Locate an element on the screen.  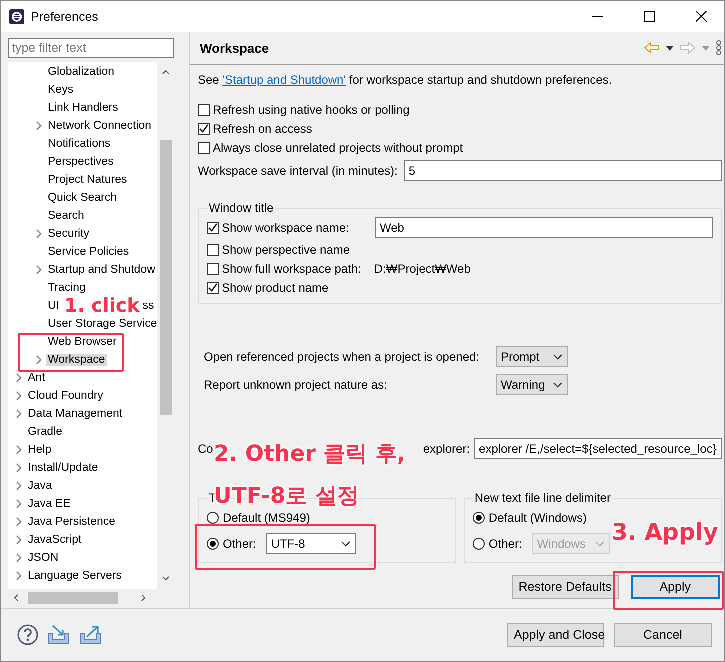
tree-item: UI is located at coordinates (54, 306).